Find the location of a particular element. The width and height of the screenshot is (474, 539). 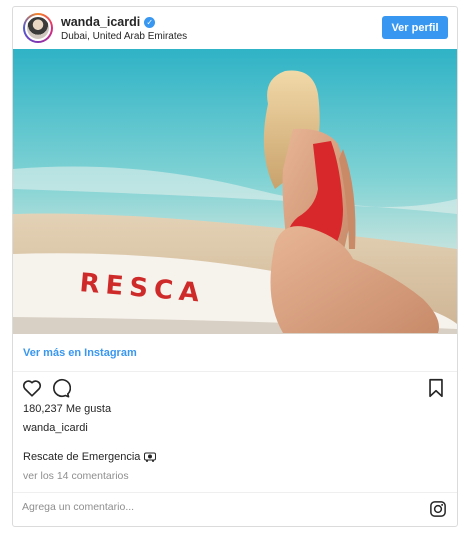

avatar is located at coordinates (38, 28).